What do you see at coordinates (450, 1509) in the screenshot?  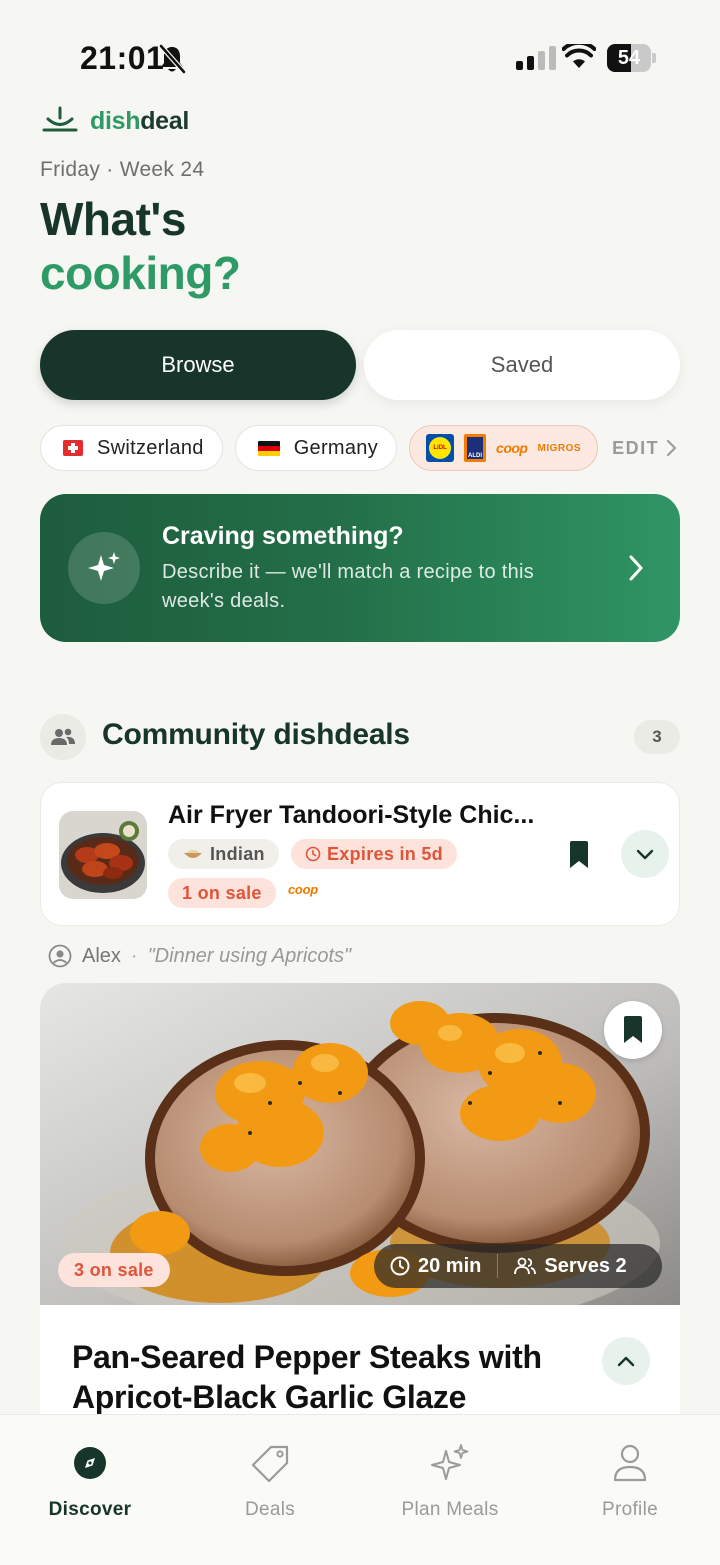 I see `nav-label: Plan Meals` at bounding box center [450, 1509].